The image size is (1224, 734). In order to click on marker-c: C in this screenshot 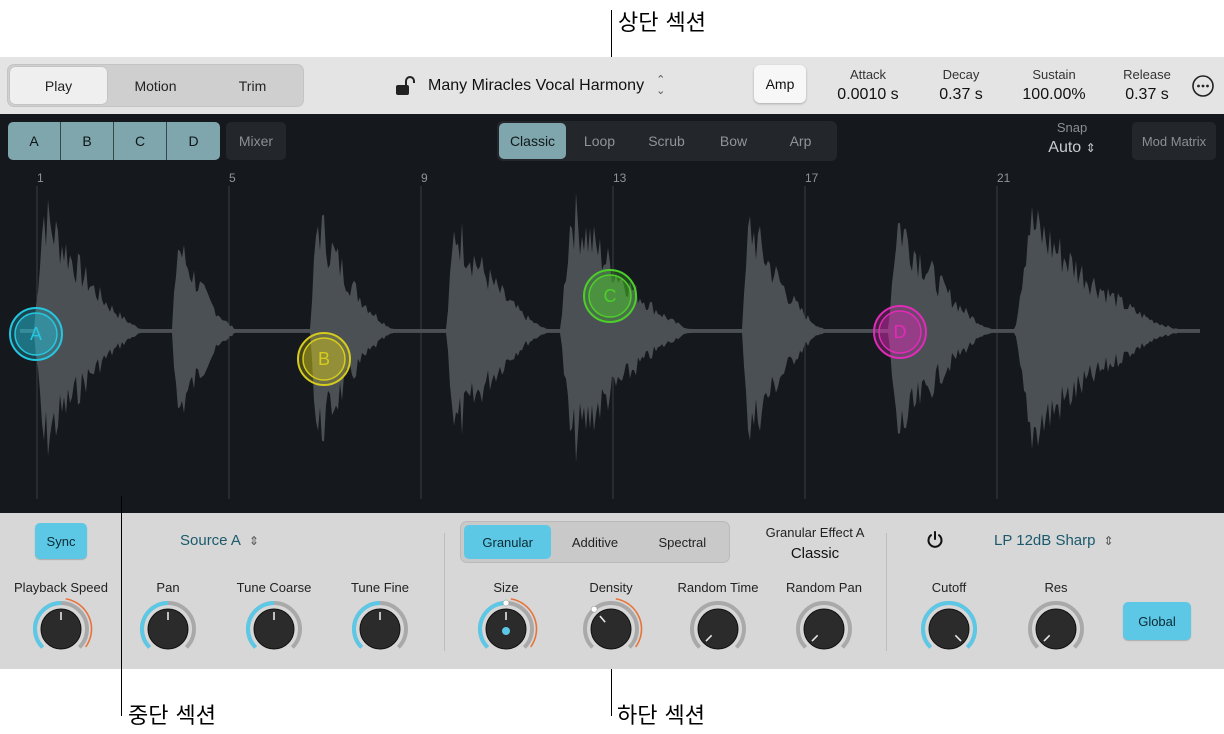, I will do `click(610, 296)`.